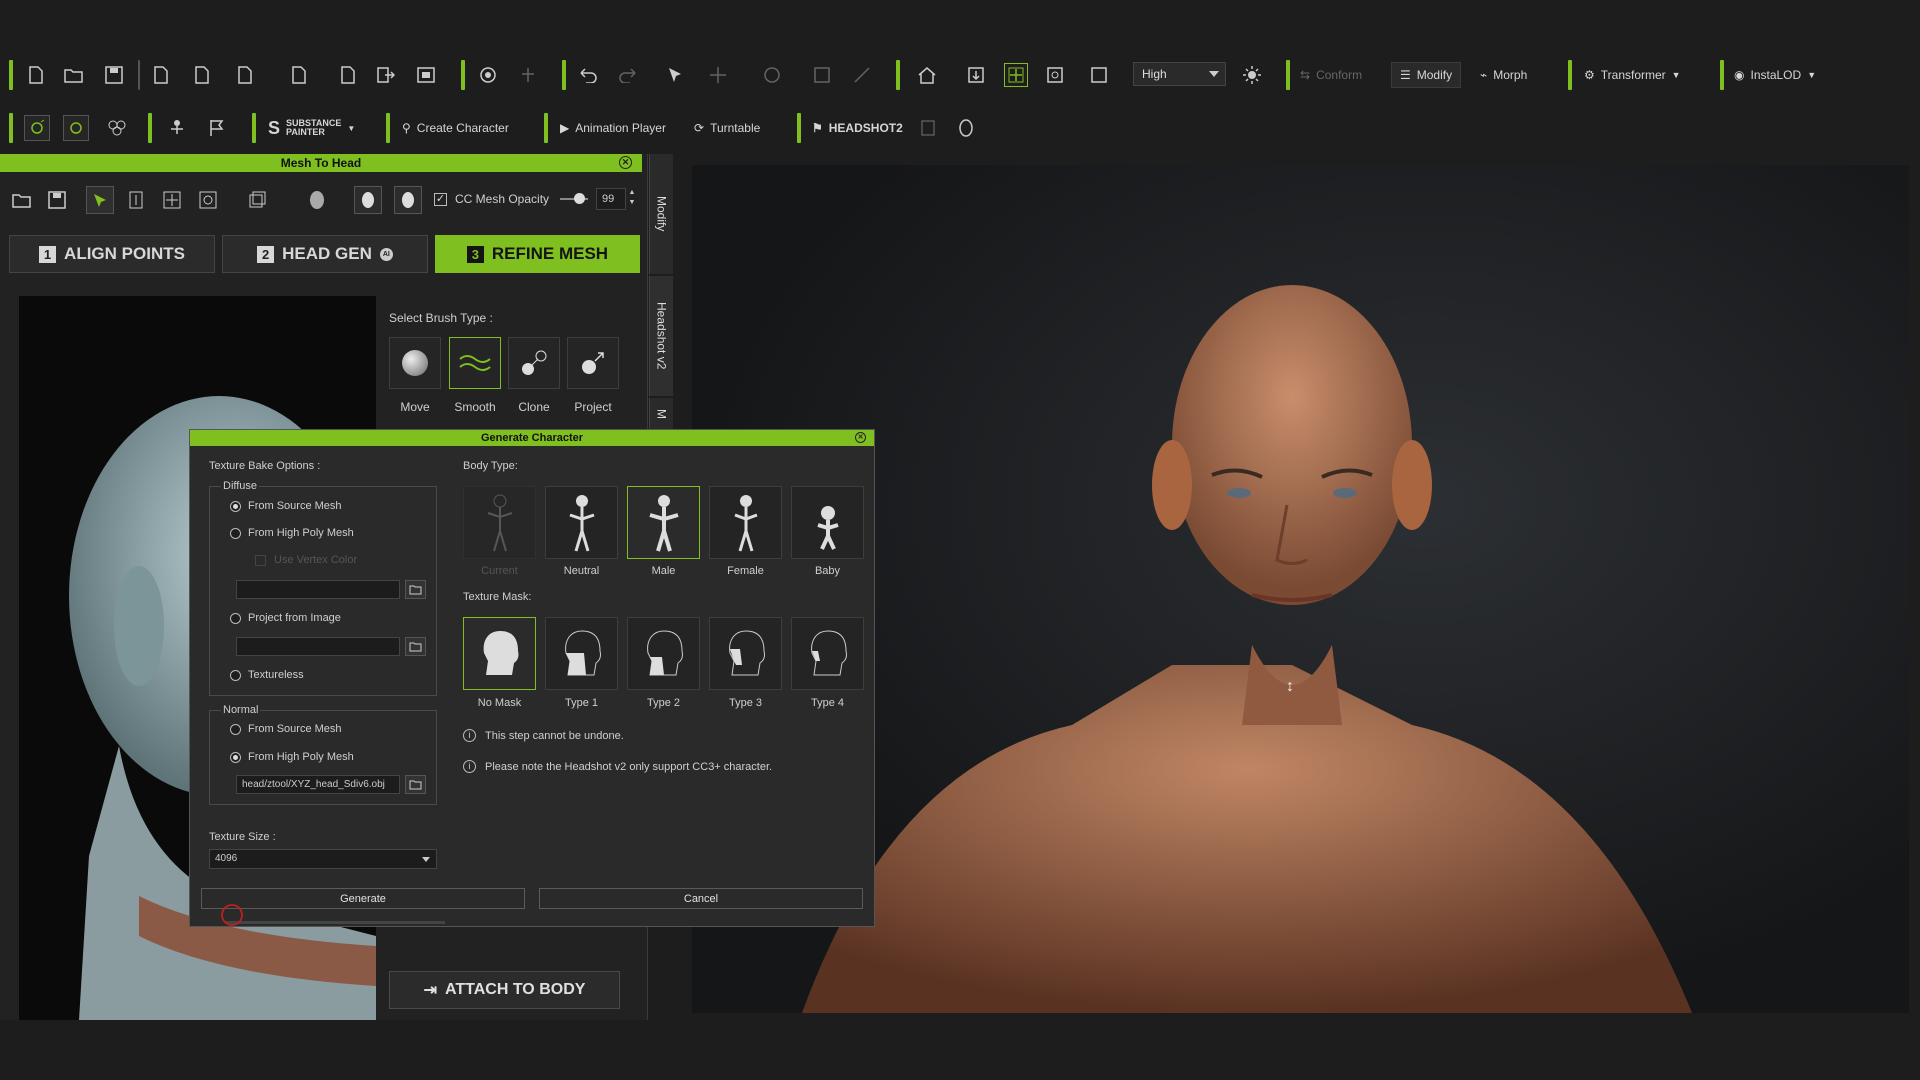 The image size is (1920, 1080). I want to click on transformer-button: ⚙ Transformer ▼, so click(1632, 75).